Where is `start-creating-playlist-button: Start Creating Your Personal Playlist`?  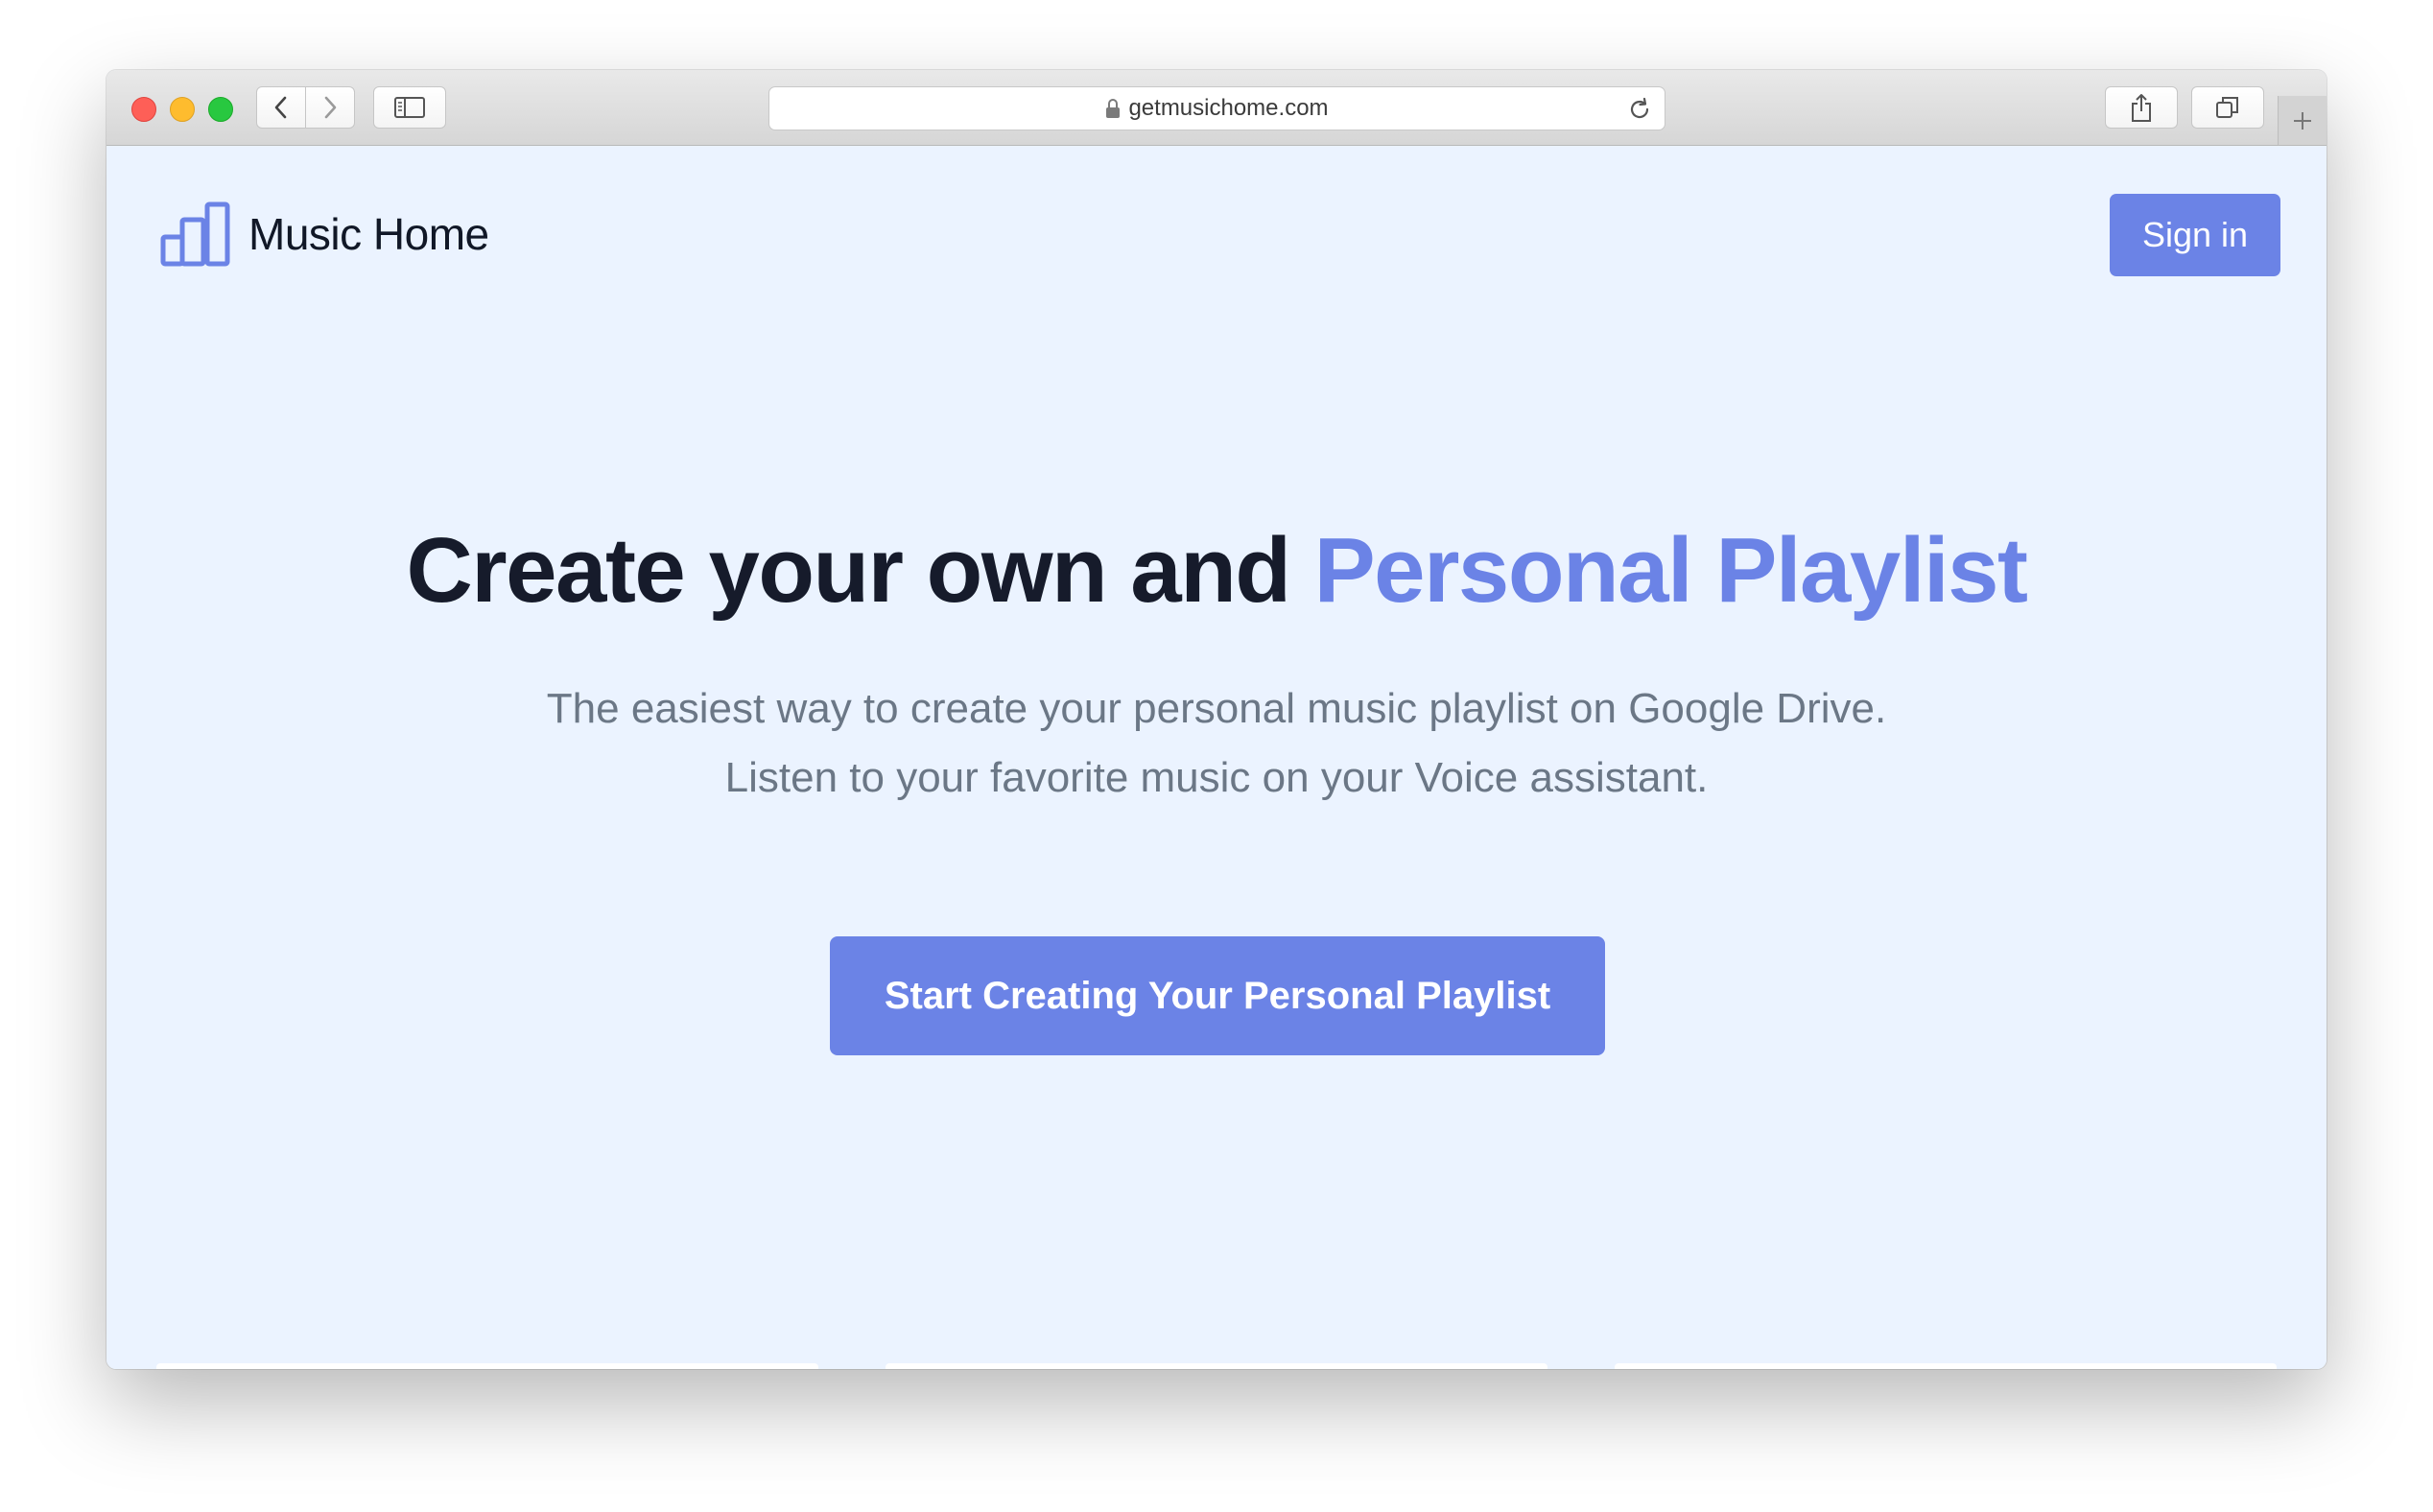
start-creating-playlist-button: Start Creating Your Personal Playlist is located at coordinates (1217, 995).